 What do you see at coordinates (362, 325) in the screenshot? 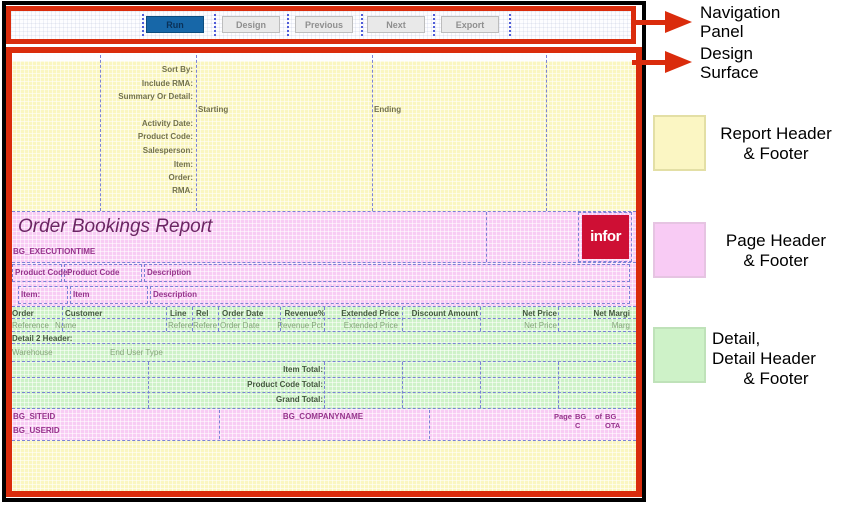
I see `field-extended-price: Extended Price` at bounding box center [362, 325].